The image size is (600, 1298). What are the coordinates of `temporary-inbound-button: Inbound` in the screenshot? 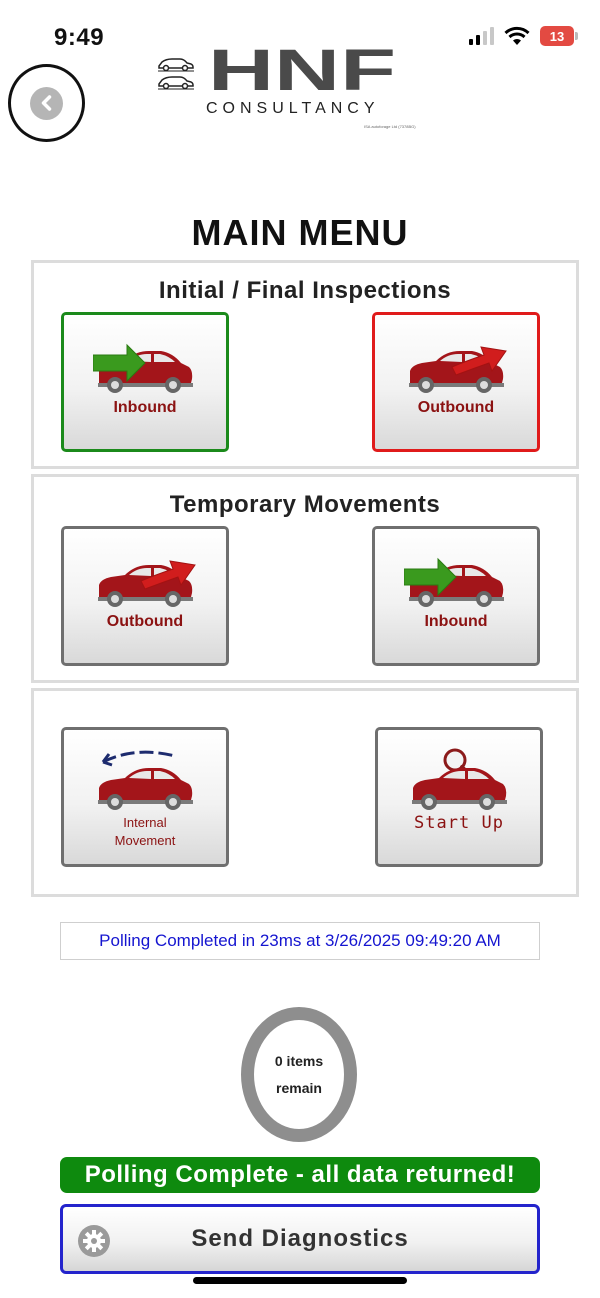 It's located at (456, 596).